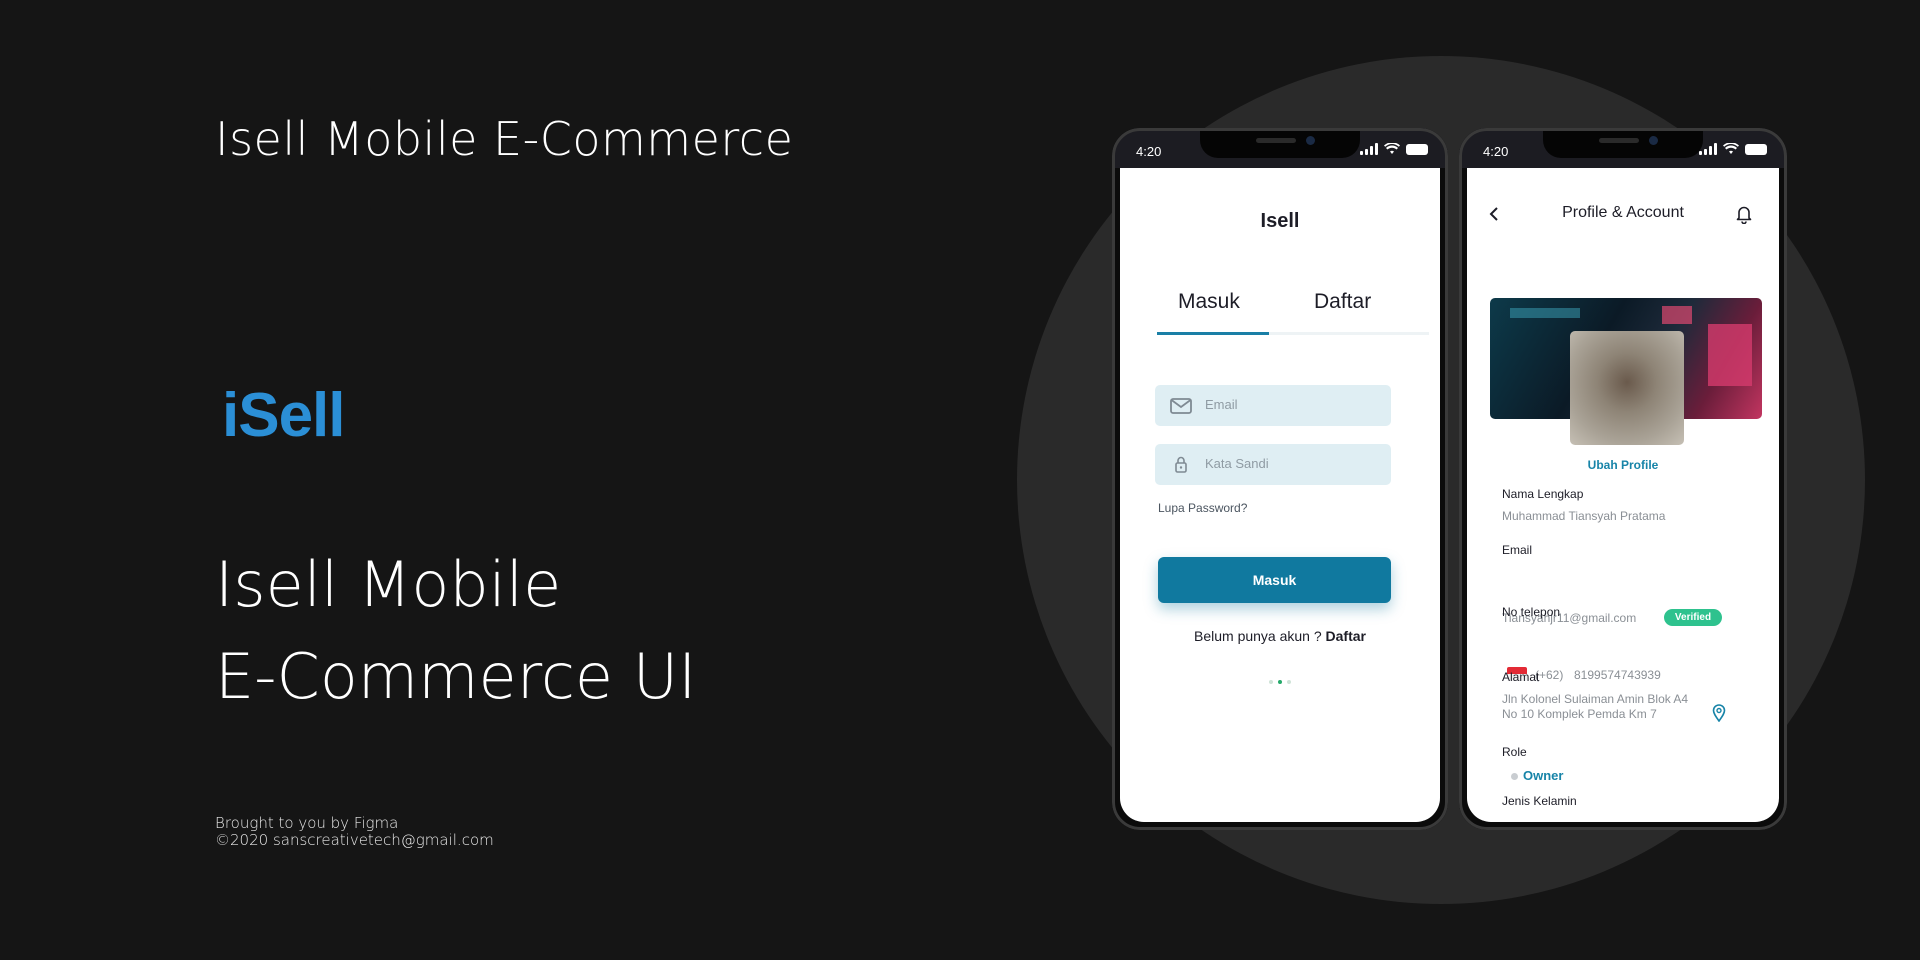  I want to click on phone-label: No telepon, so click(1531, 612).